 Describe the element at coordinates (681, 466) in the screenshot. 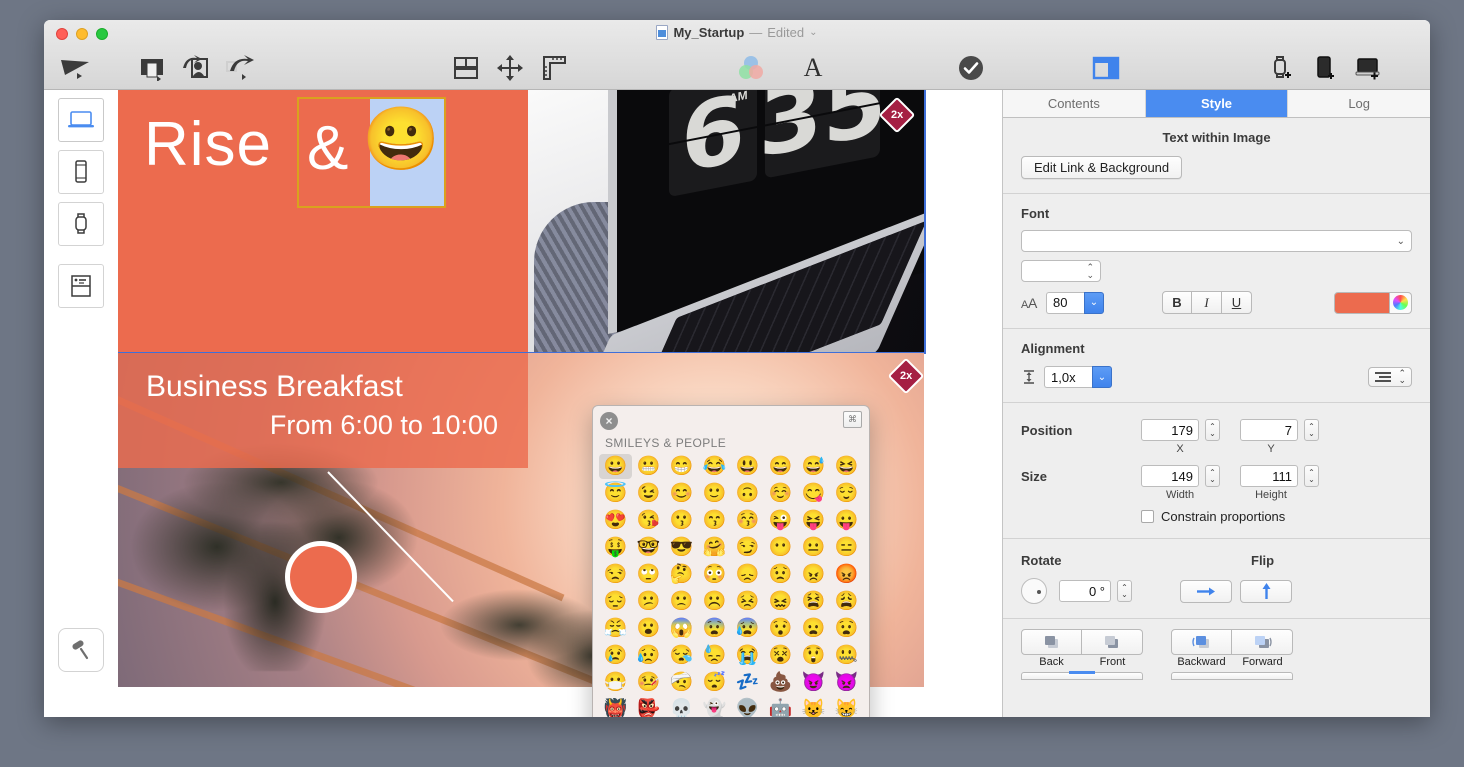

I see `emoji-cell: 😁` at that location.